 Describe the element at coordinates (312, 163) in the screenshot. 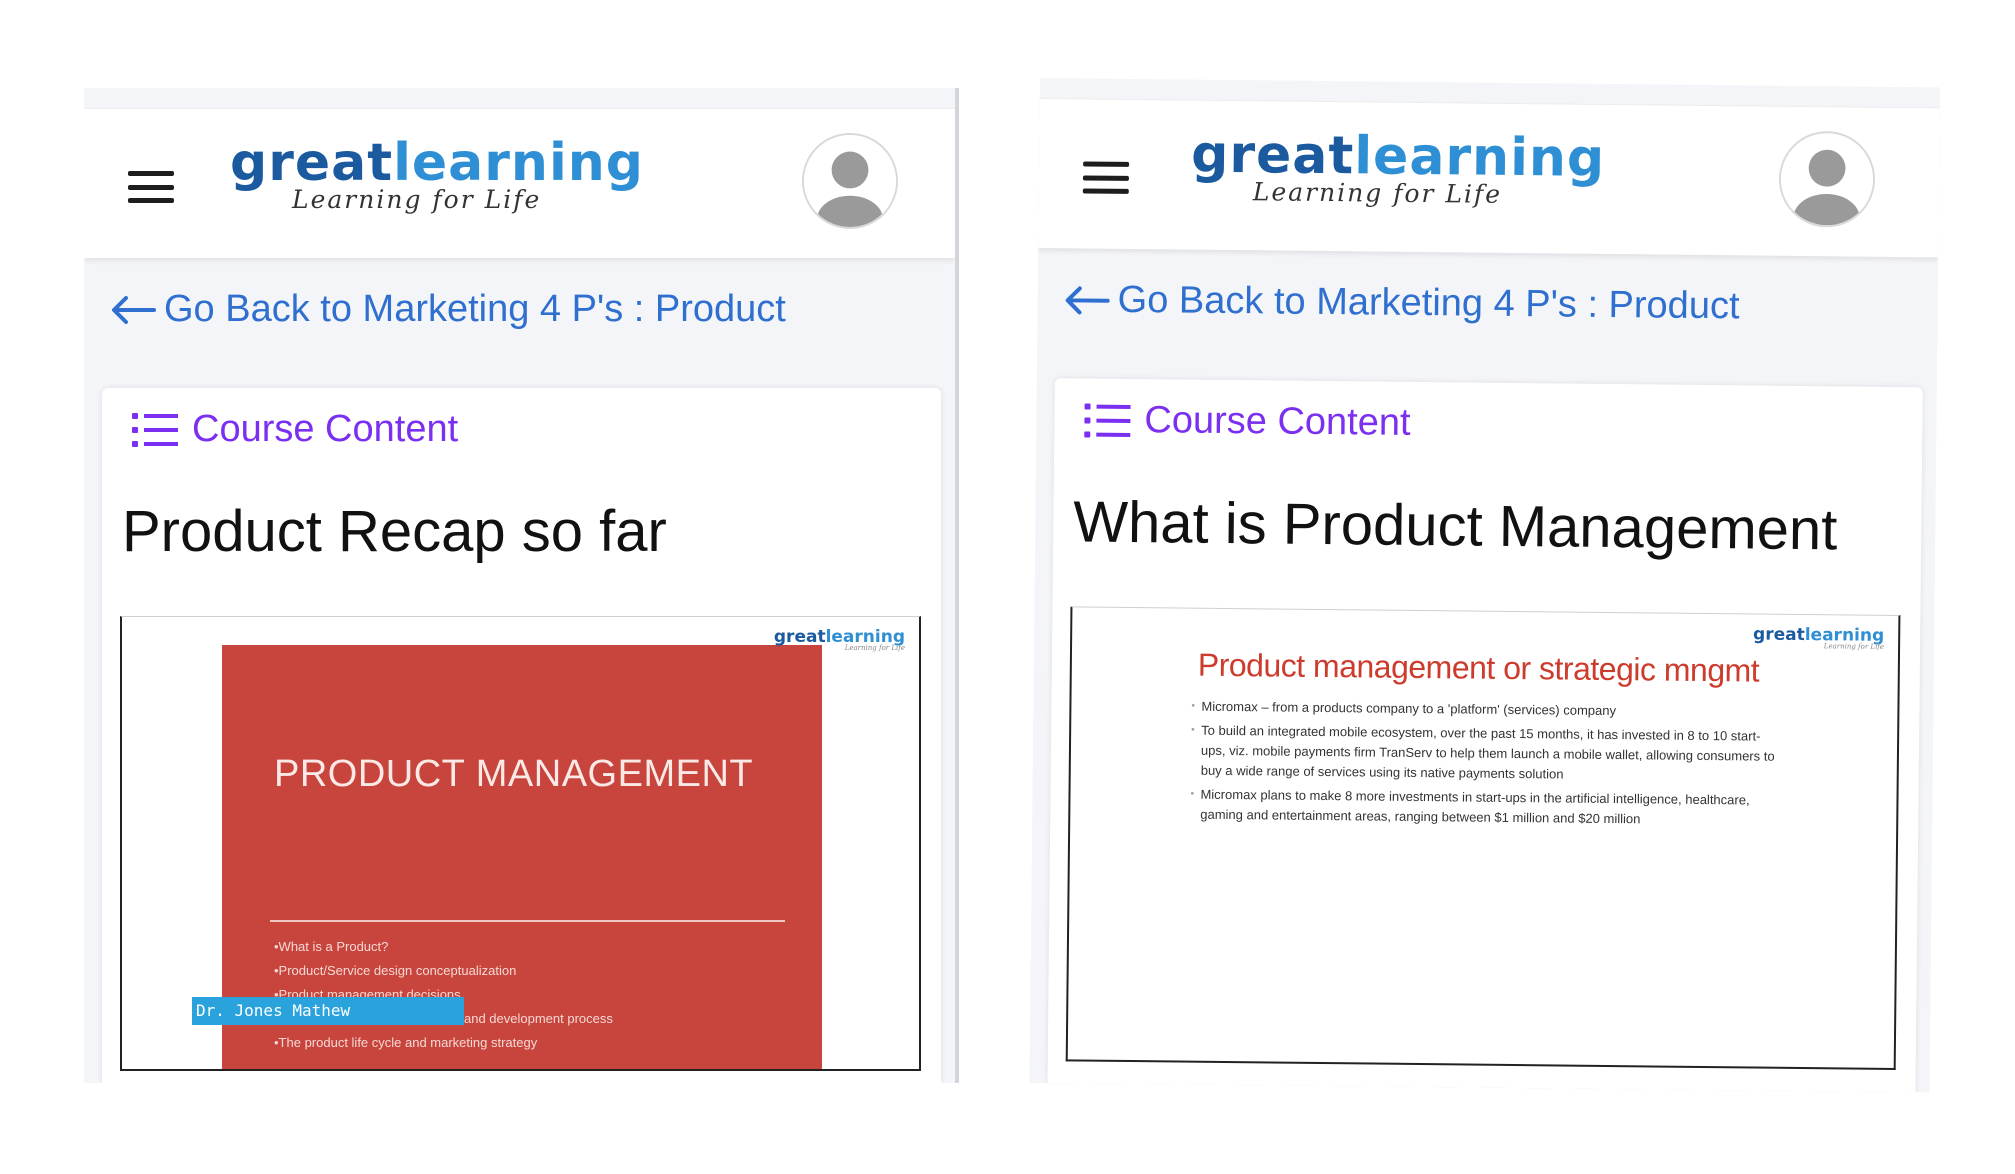

I see `logo-great-text: great` at that location.